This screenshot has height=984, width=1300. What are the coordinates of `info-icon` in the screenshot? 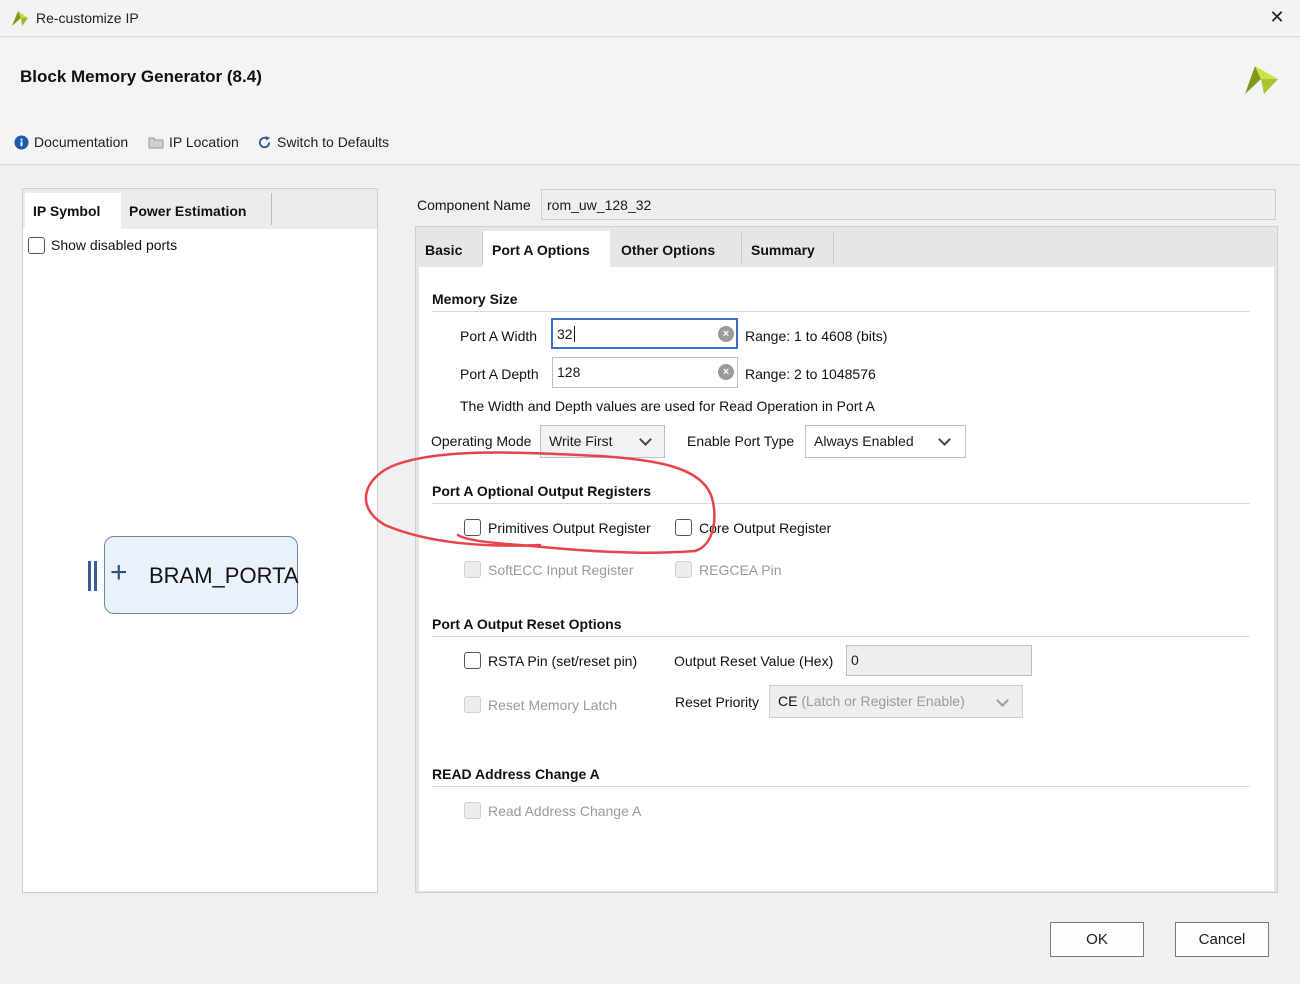 It's located at (21, 142).